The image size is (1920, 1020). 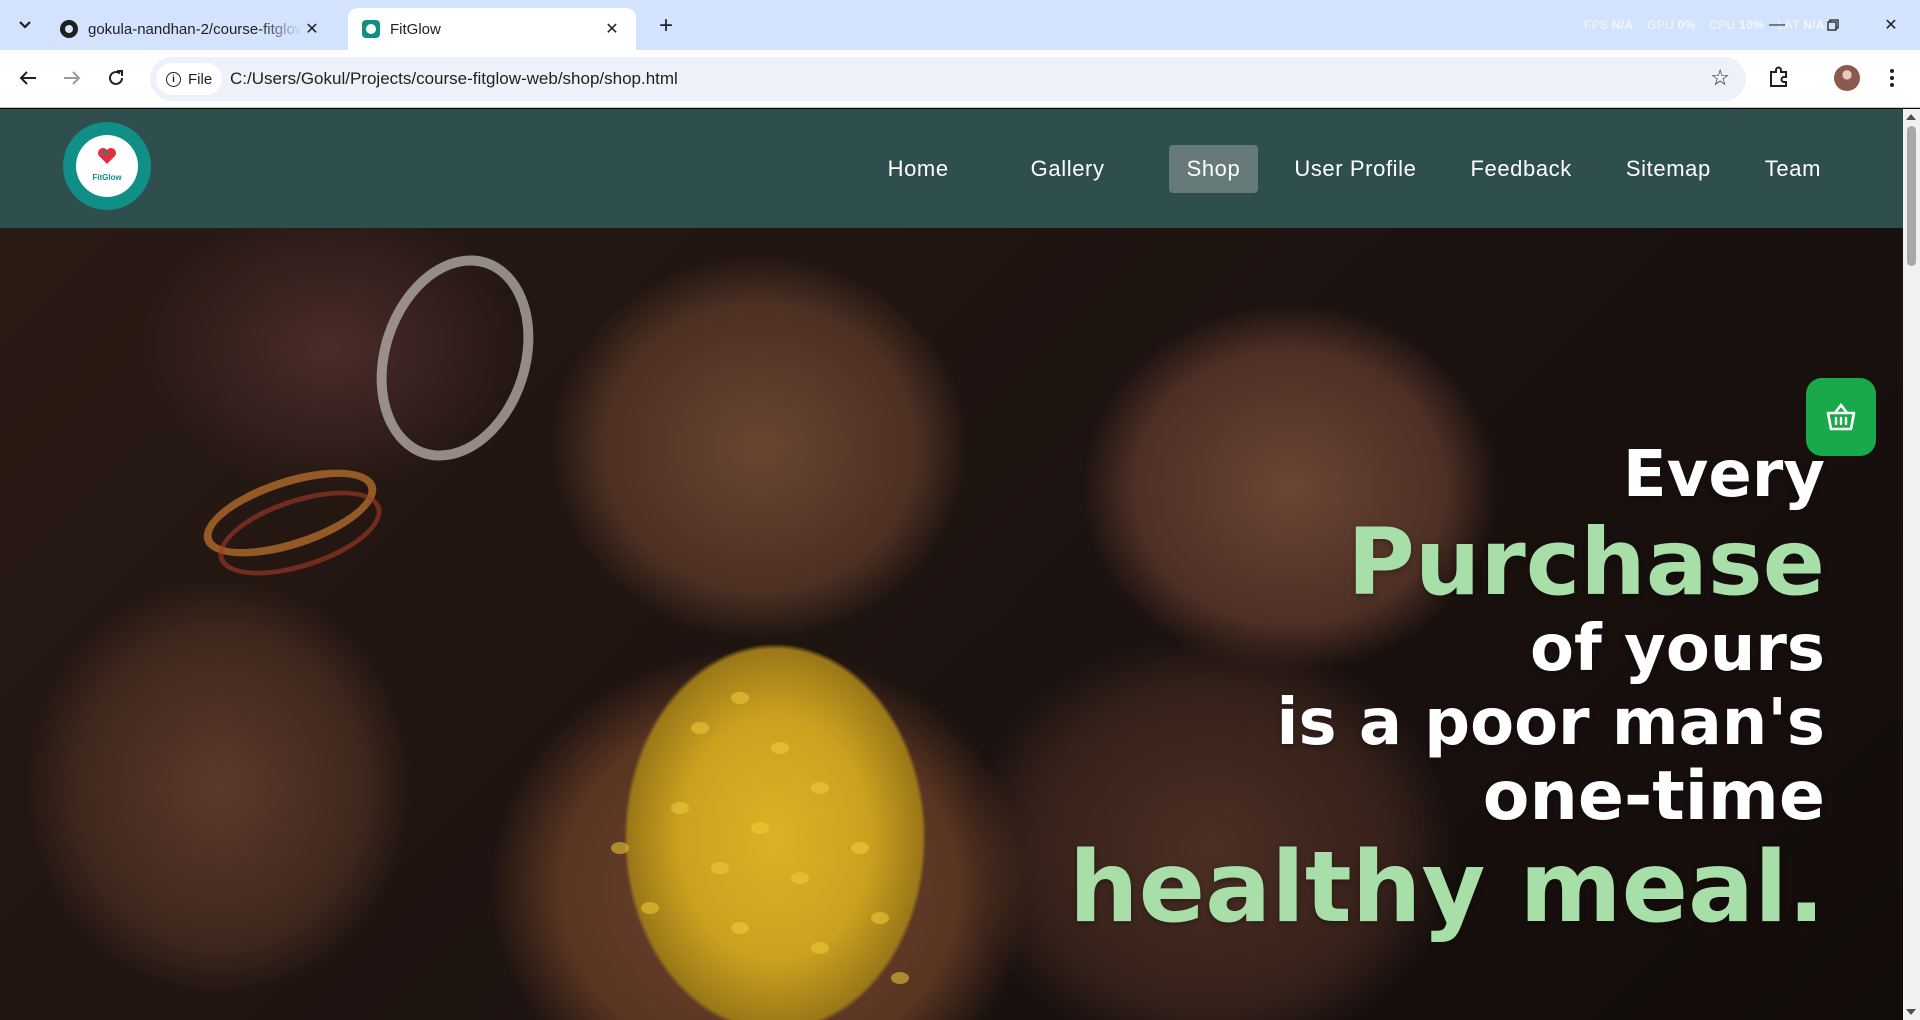 What do you see at coordinates (415, 29) in the screenshot?
I see `tab-title: FitGlow` at bounding box center [415, 29].